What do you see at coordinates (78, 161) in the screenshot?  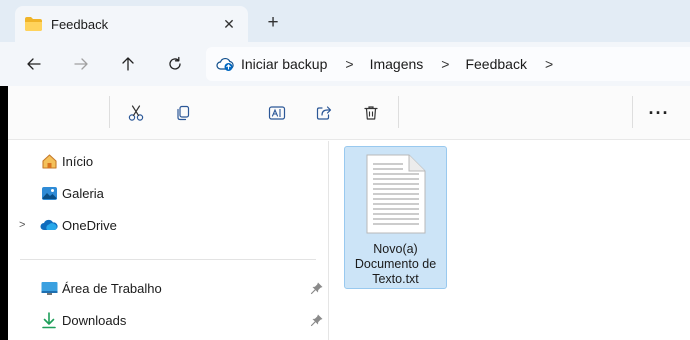 I see `sidebar-item-label: Início` at bounding box center [78, 161].